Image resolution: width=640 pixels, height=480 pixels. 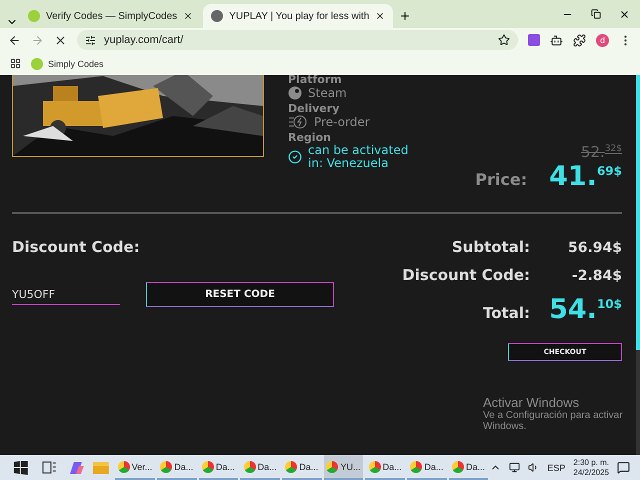 I want to click on detail-value: Steam, so click(x=327, y=93).